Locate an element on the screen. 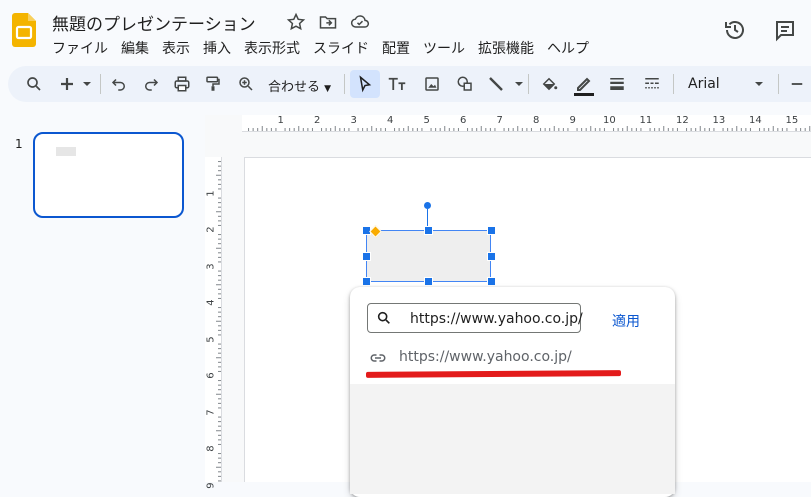  popup-lower-area is located at coordinates (512, 439).